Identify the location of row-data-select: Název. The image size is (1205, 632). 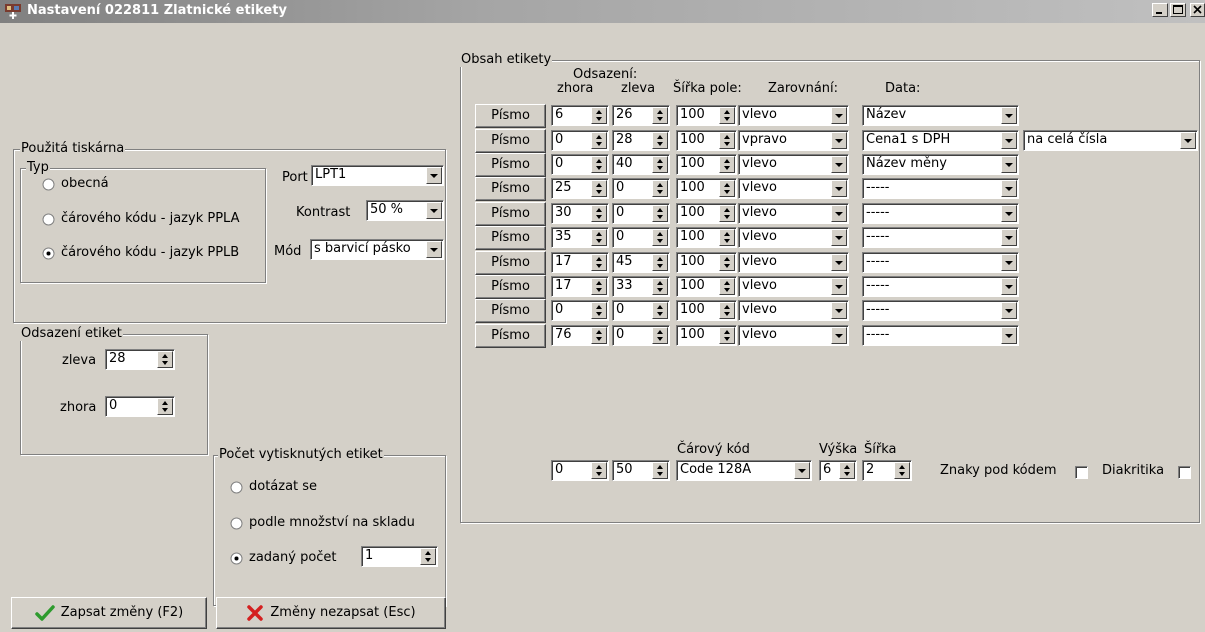
(940, 115).